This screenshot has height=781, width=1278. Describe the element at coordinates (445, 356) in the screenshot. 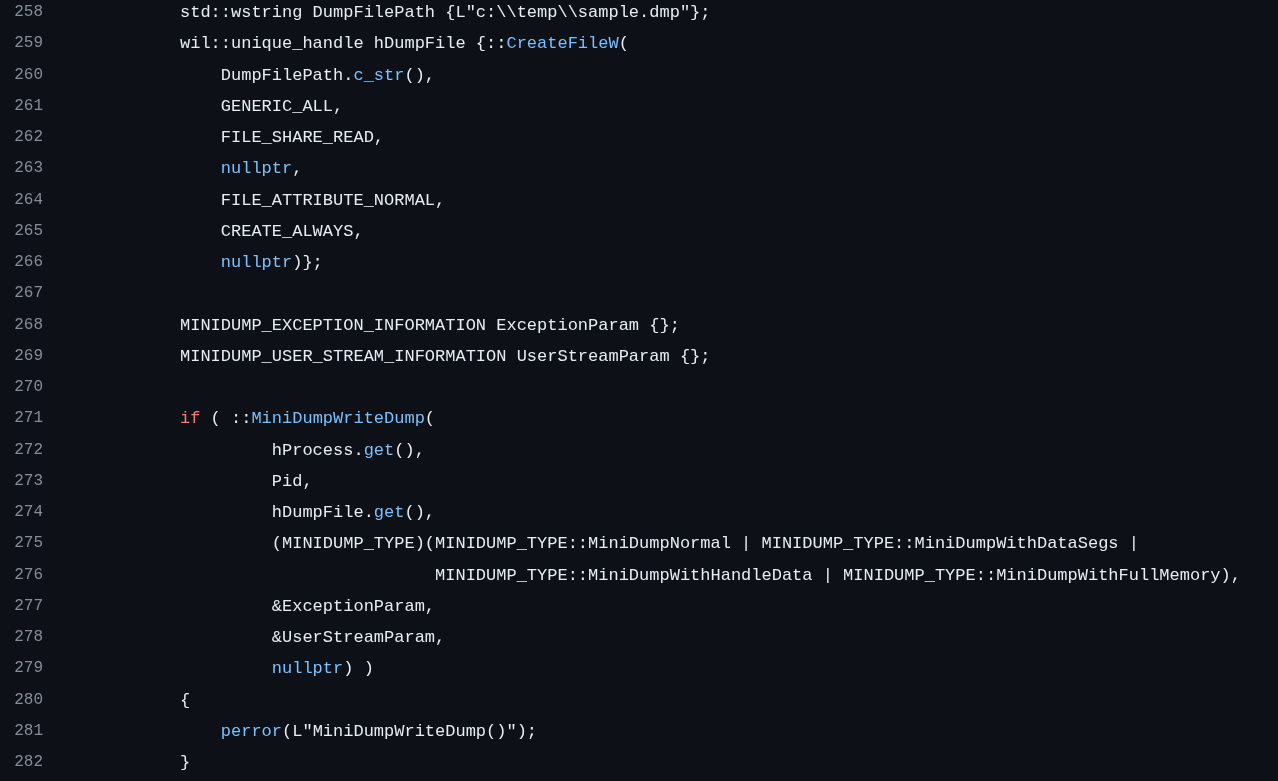

I see `code-line: MINIDUMP_USER_STREAM_INFORMATION UserStreamParam {};` at that location.